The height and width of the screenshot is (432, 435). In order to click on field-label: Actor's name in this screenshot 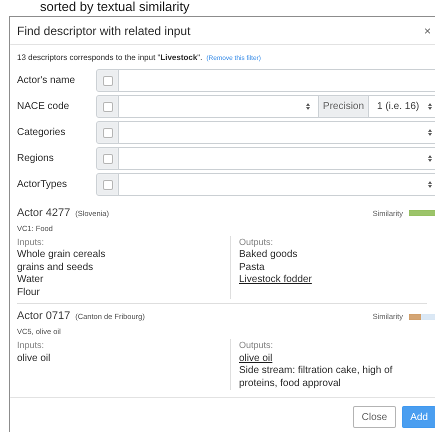, I will do `click(46, 81)`.